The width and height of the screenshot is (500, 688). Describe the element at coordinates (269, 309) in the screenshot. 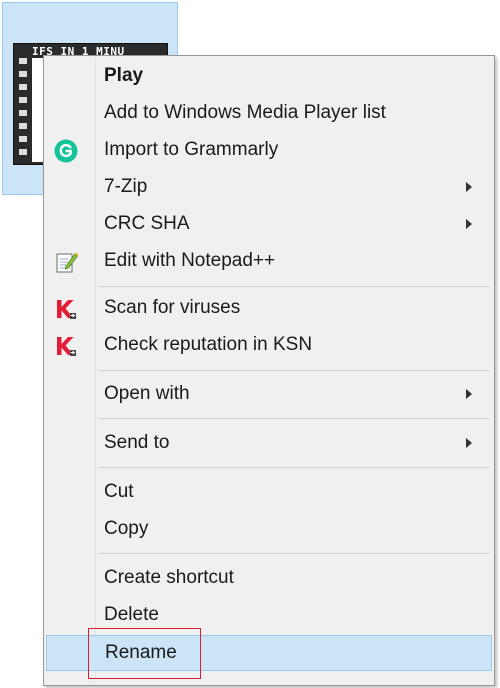

I see `menu-item-scan-for-viruses: Scan for viruses` at that location.